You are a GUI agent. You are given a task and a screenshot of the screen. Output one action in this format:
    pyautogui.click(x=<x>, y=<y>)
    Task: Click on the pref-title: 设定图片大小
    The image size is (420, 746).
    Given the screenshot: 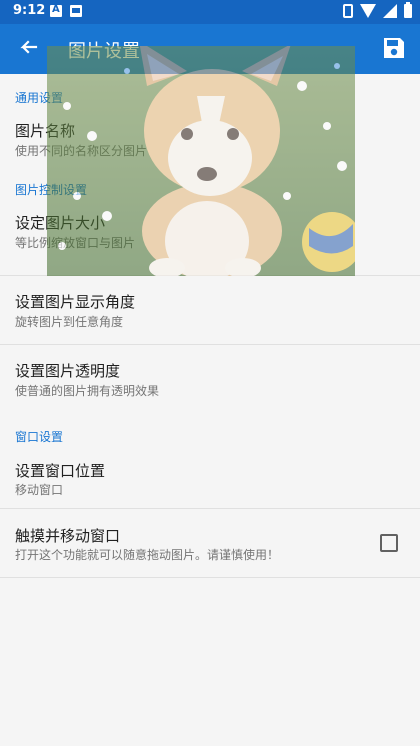 What is the action you would take?
    pyautogui.click(x=60, y=223)
    